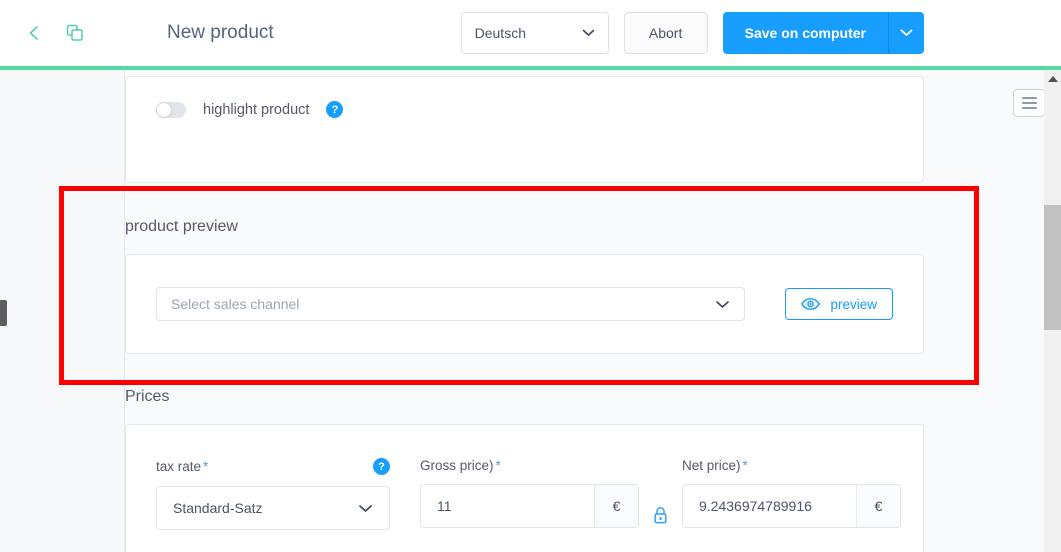 The height and width of the screenshot is (552, 1061). I want to click on gross-price-input-wrap: €, so click(529, 506).